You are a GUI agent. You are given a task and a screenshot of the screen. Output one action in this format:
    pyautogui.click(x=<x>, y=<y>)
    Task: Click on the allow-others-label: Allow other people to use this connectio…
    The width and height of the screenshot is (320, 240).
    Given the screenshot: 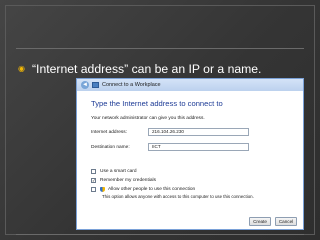 What is the action you would take?
    pyautogui.click(x=152, y=189)
    